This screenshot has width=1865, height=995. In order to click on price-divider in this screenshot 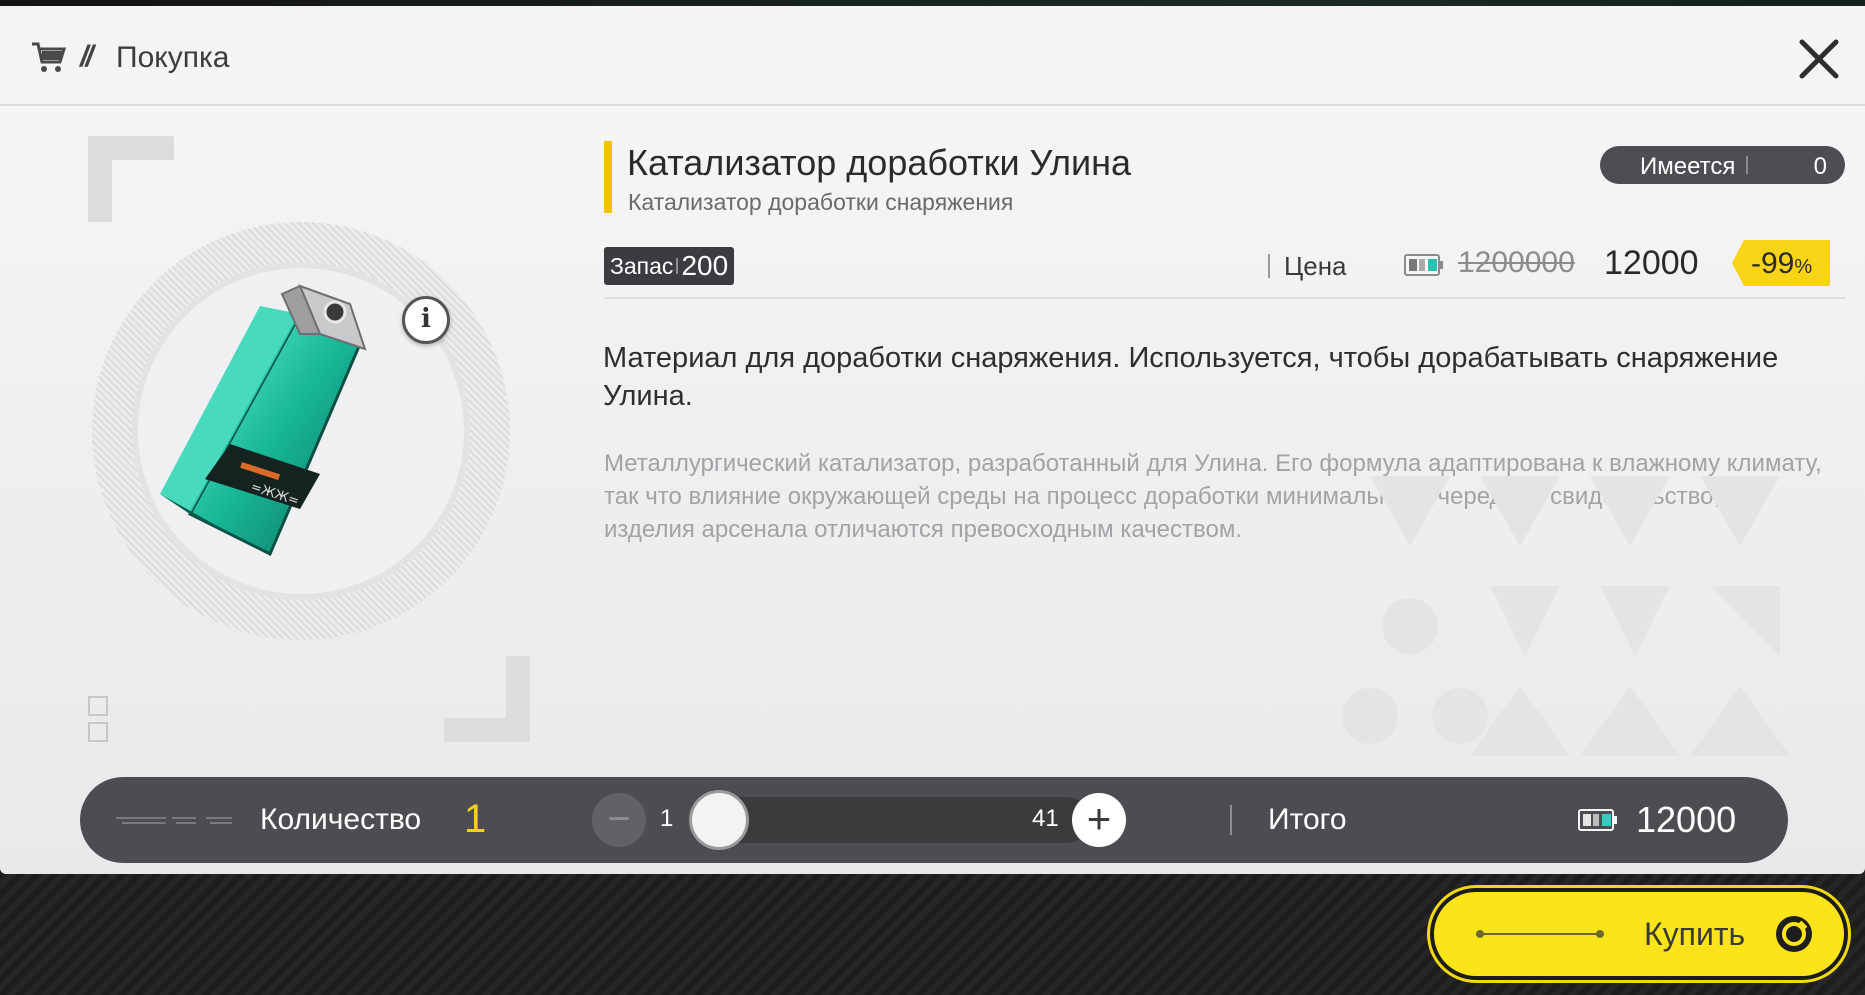, I will do `click(1225, 298)`.